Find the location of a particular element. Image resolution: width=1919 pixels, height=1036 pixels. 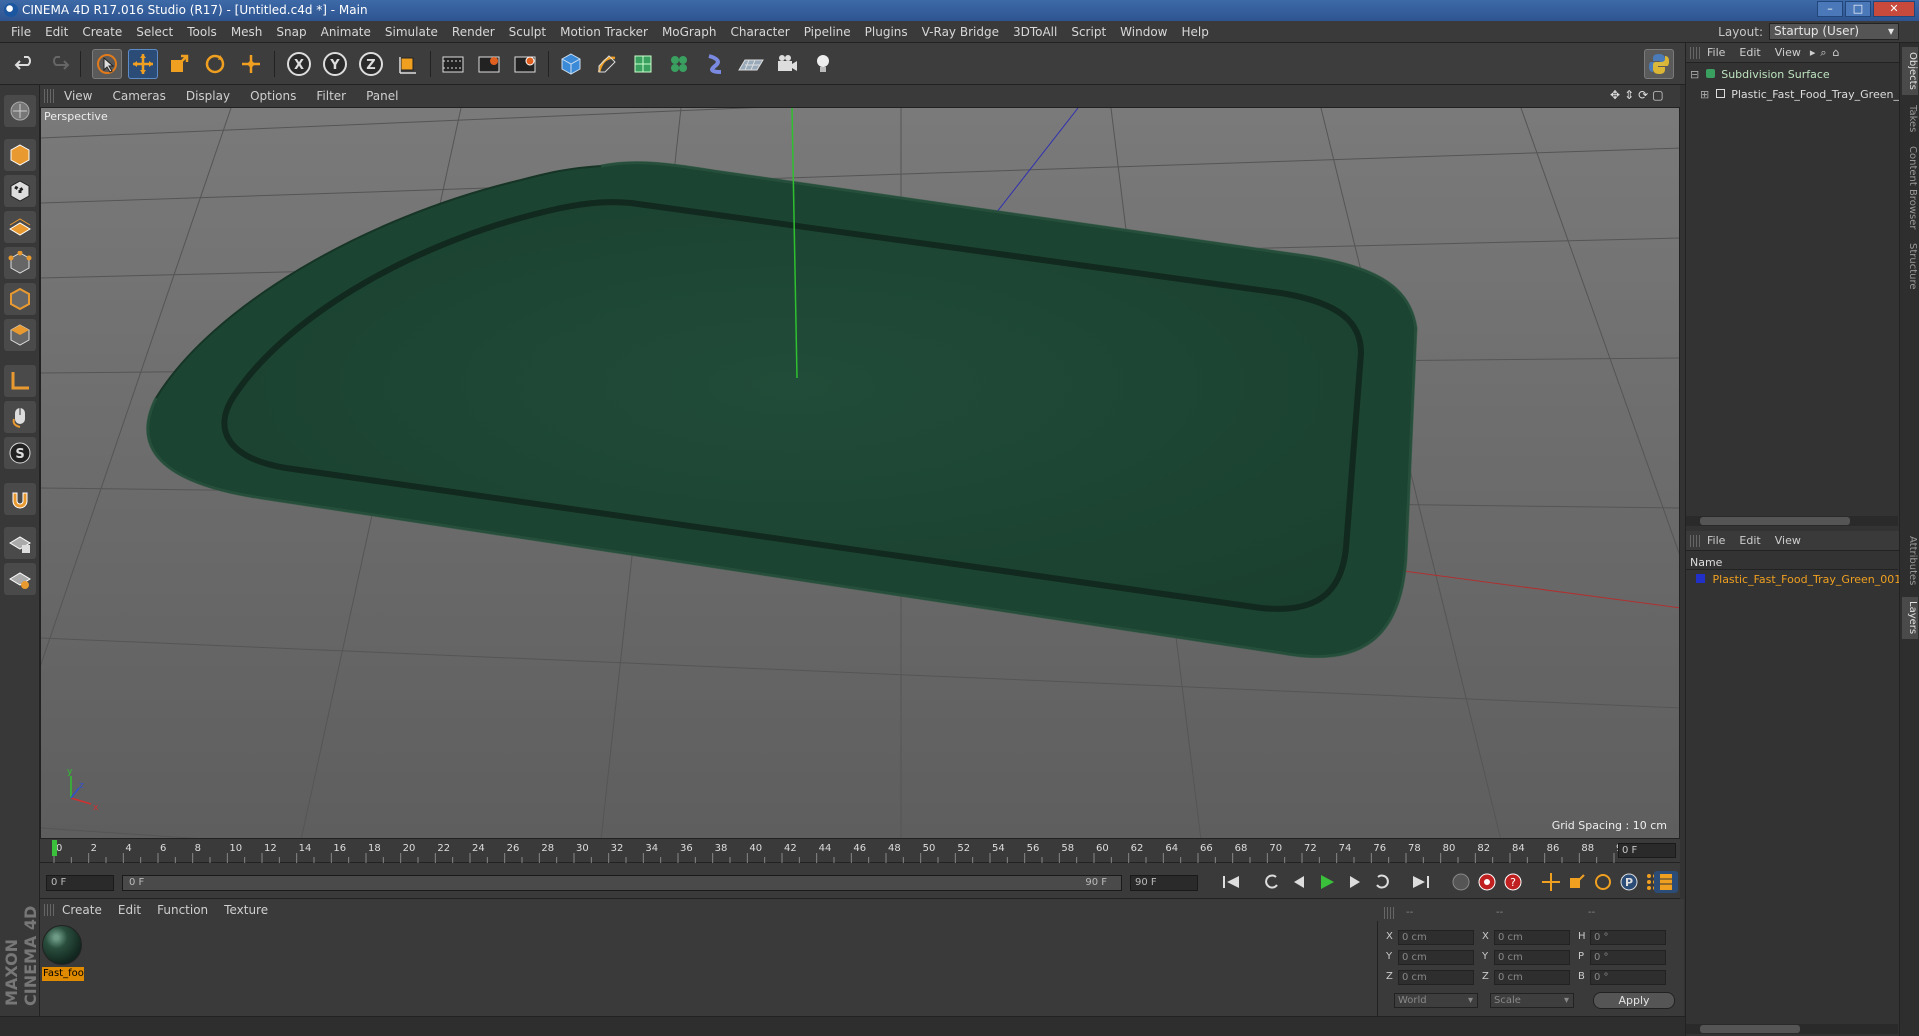

subdivision-icon is located at coordinates (643, 64).